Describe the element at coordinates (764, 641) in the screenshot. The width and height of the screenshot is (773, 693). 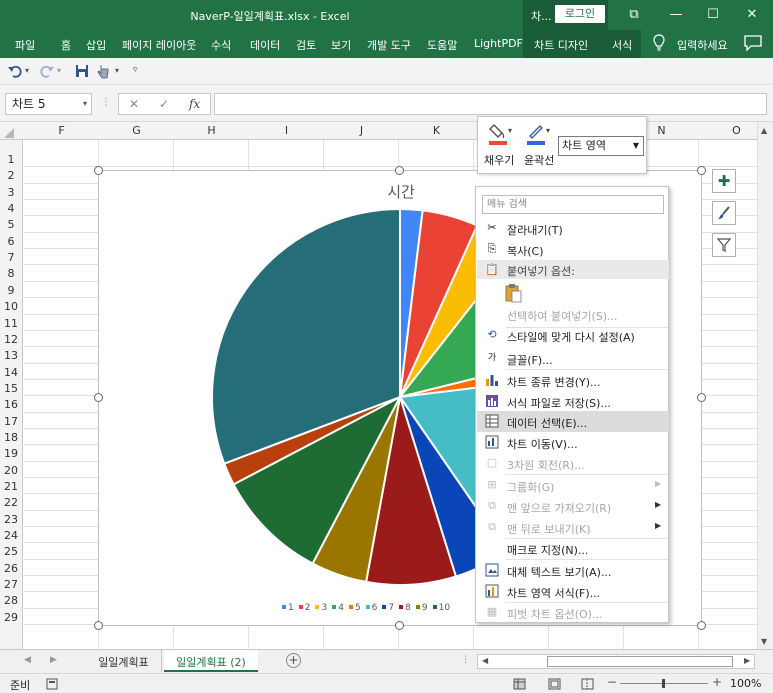
I see `scroll-down-icon: ▼` at that location.